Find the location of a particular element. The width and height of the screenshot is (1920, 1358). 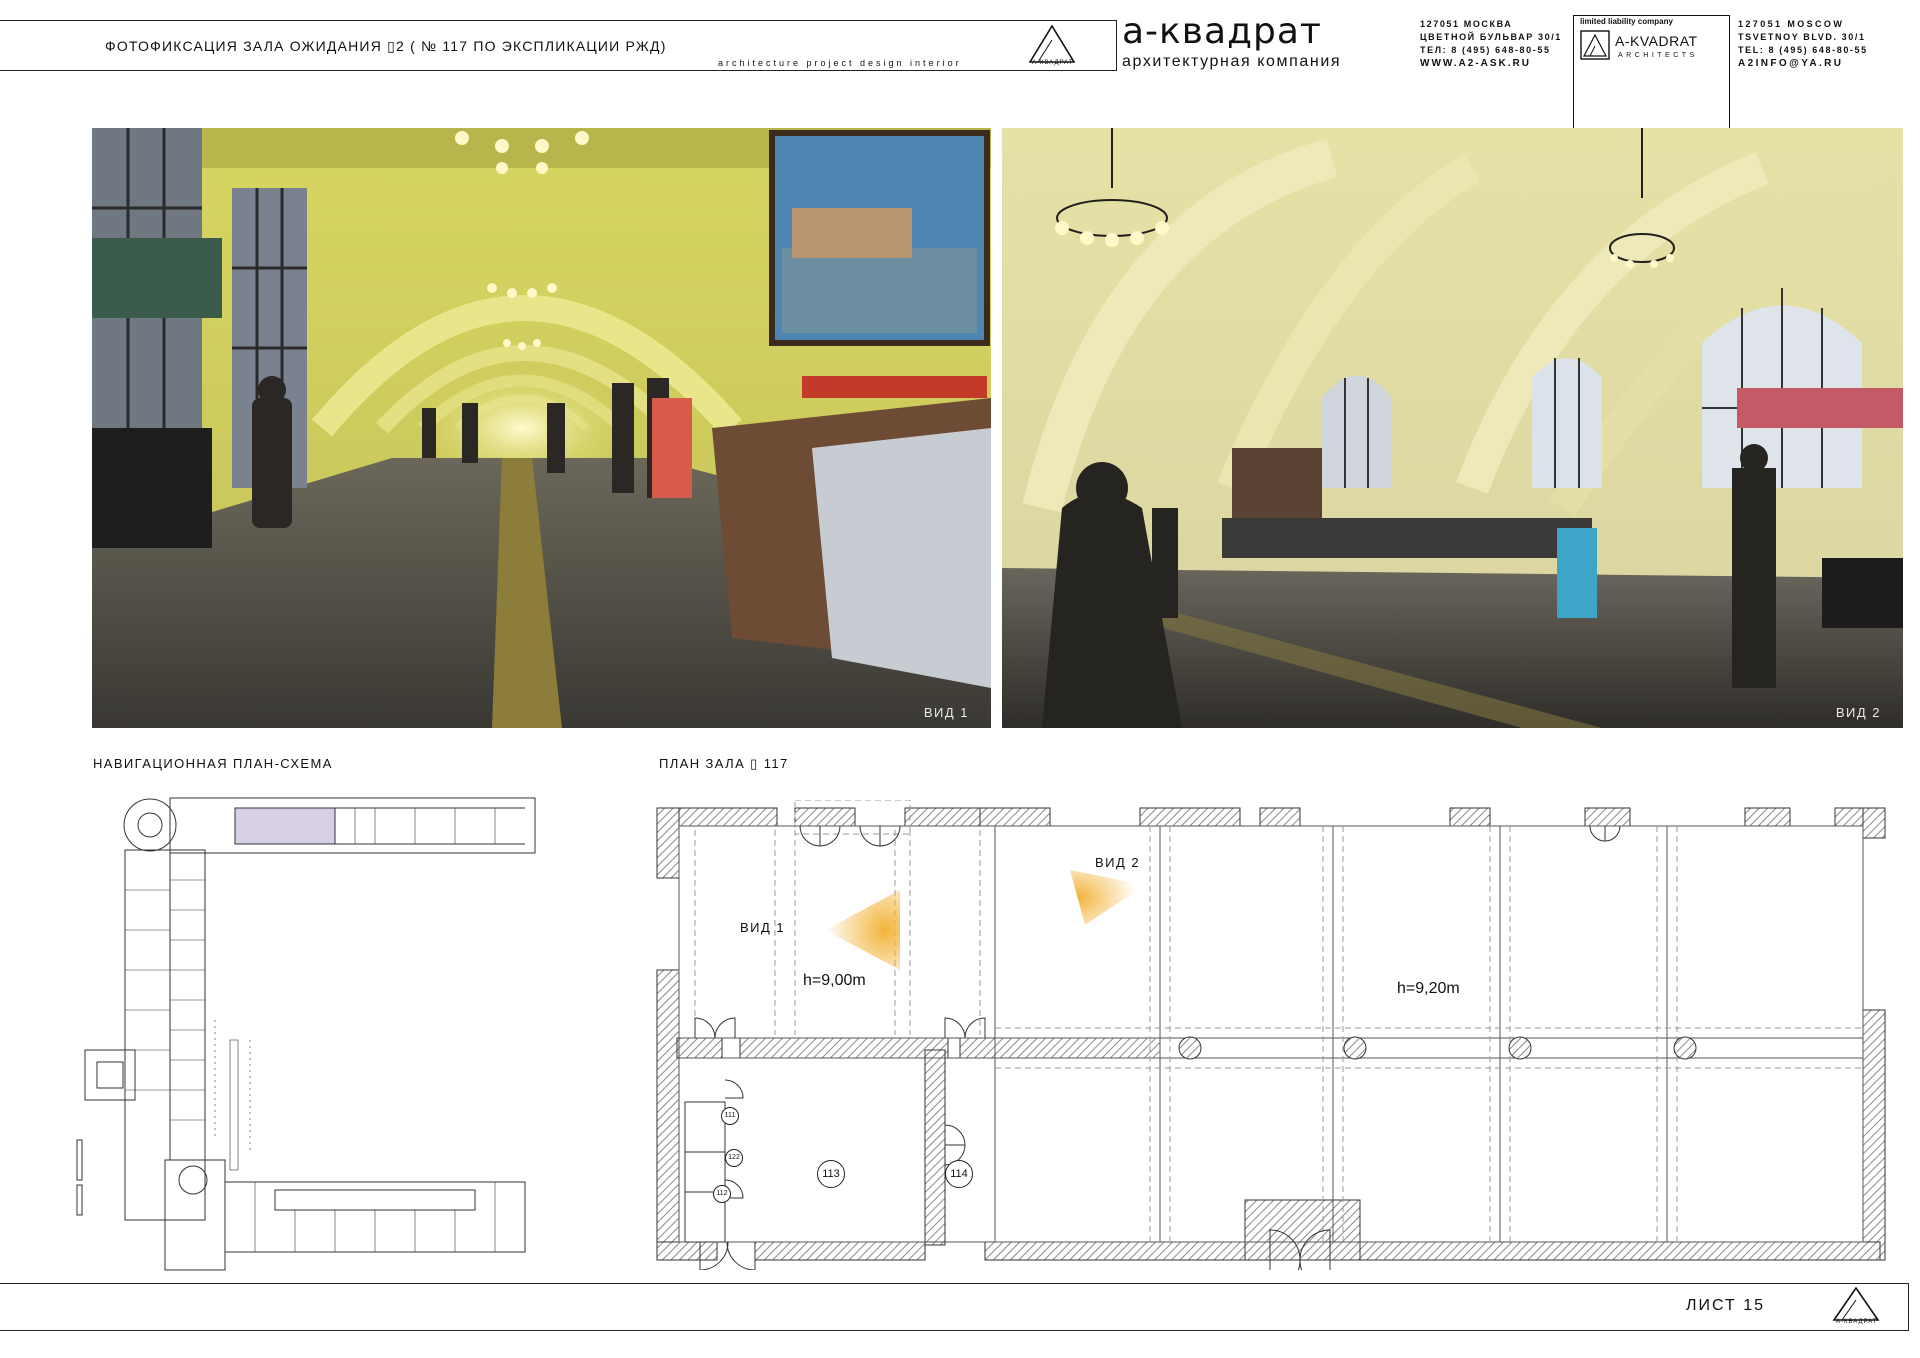

footer-bar is located at coordinates (954, 1307).